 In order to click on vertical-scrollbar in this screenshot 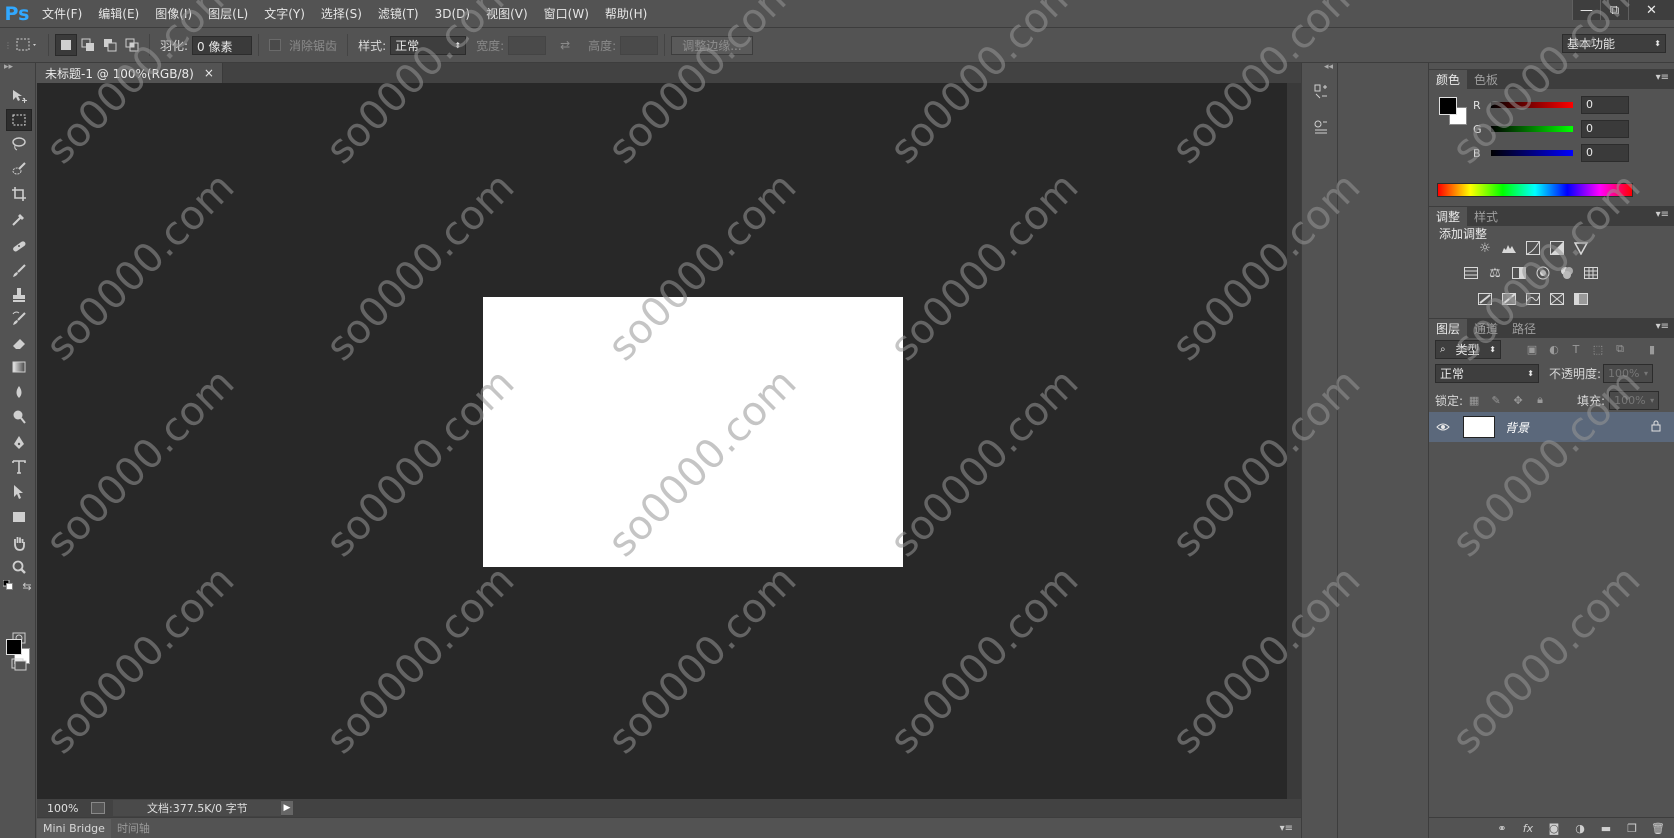, I will do `click(1294, 441)`.